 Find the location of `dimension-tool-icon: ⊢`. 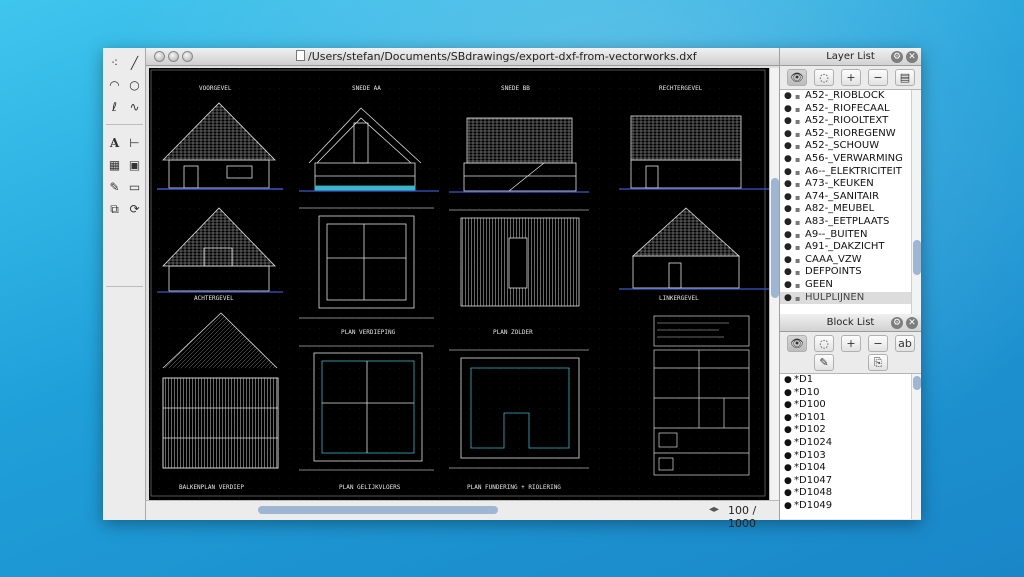

dimension-tool-icon: ⊢ is located at coordinates (134, 143).